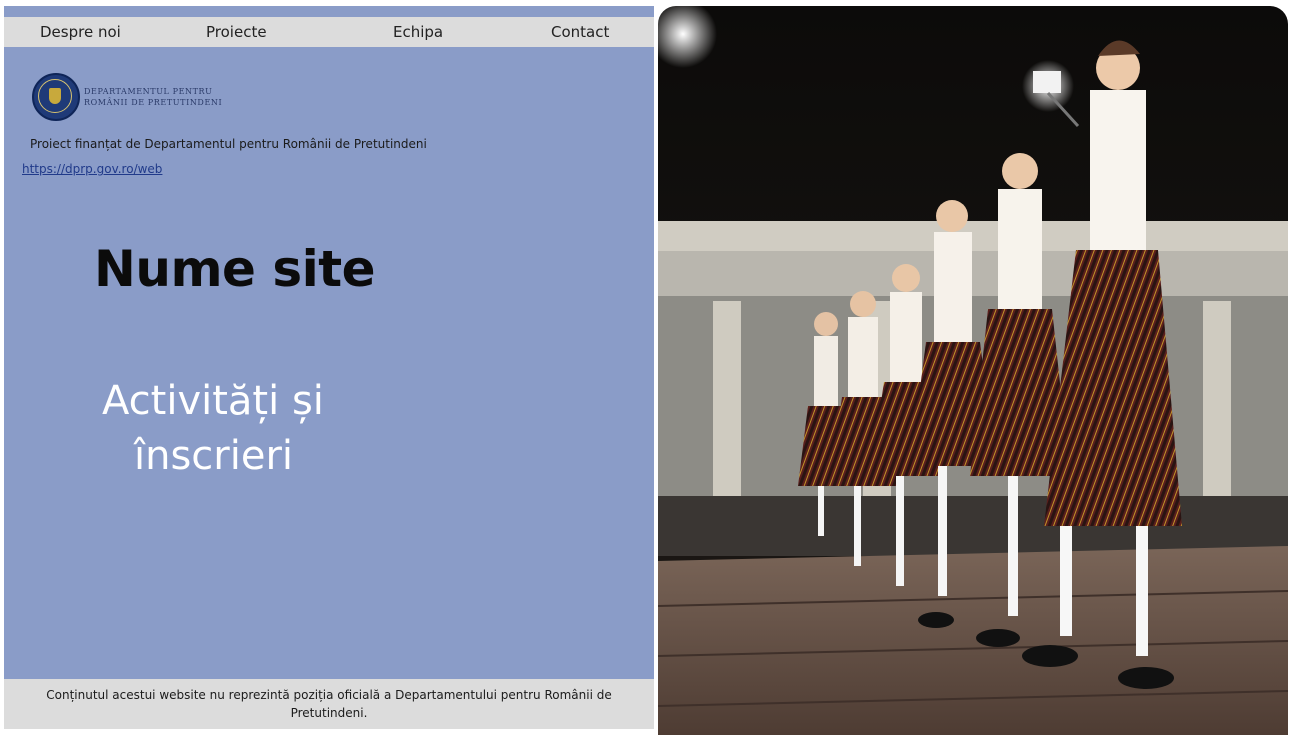 This screenshot has height=735, width=1289. What do you see at coordinates (580, 32) in the screenshot?
I see `nav-contact: Contact` at bounding box center [580, 32].